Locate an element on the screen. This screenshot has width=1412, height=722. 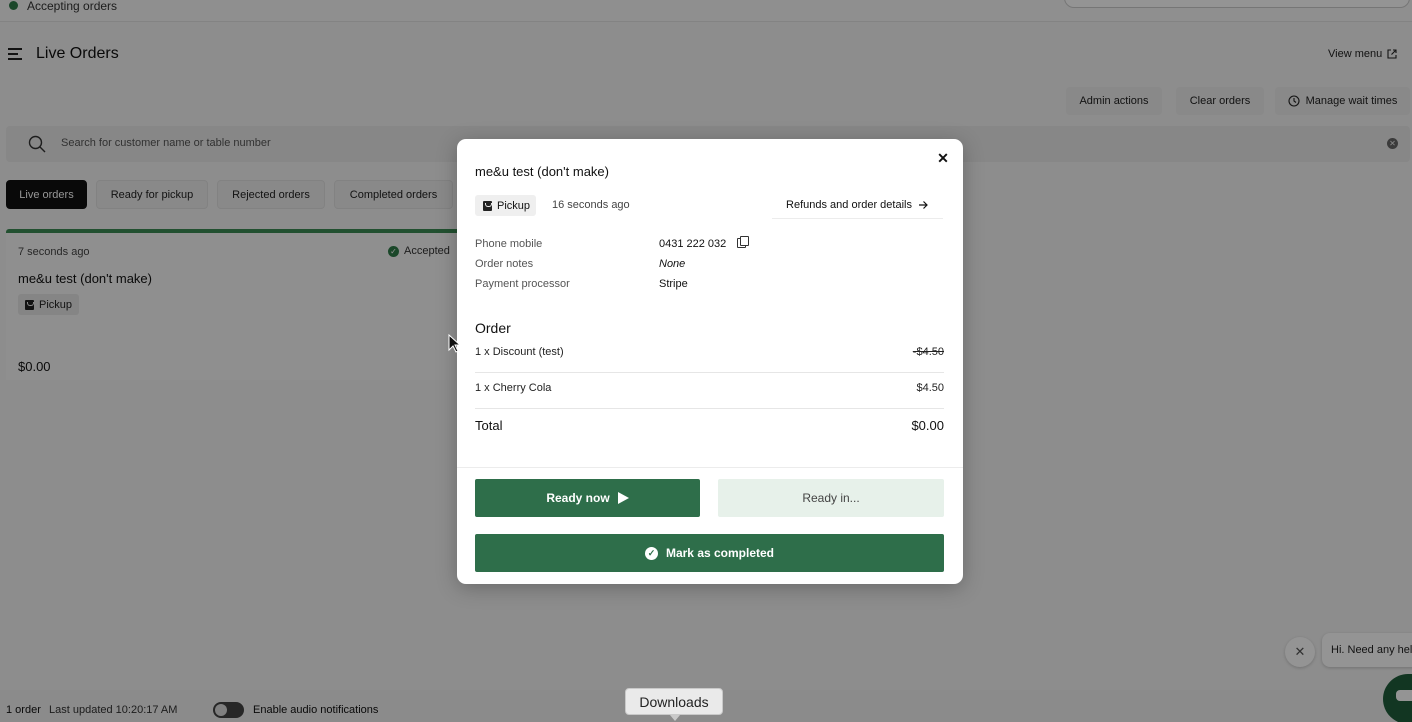
check-circle-icon: ✓ is located at coordinates (651, 553).